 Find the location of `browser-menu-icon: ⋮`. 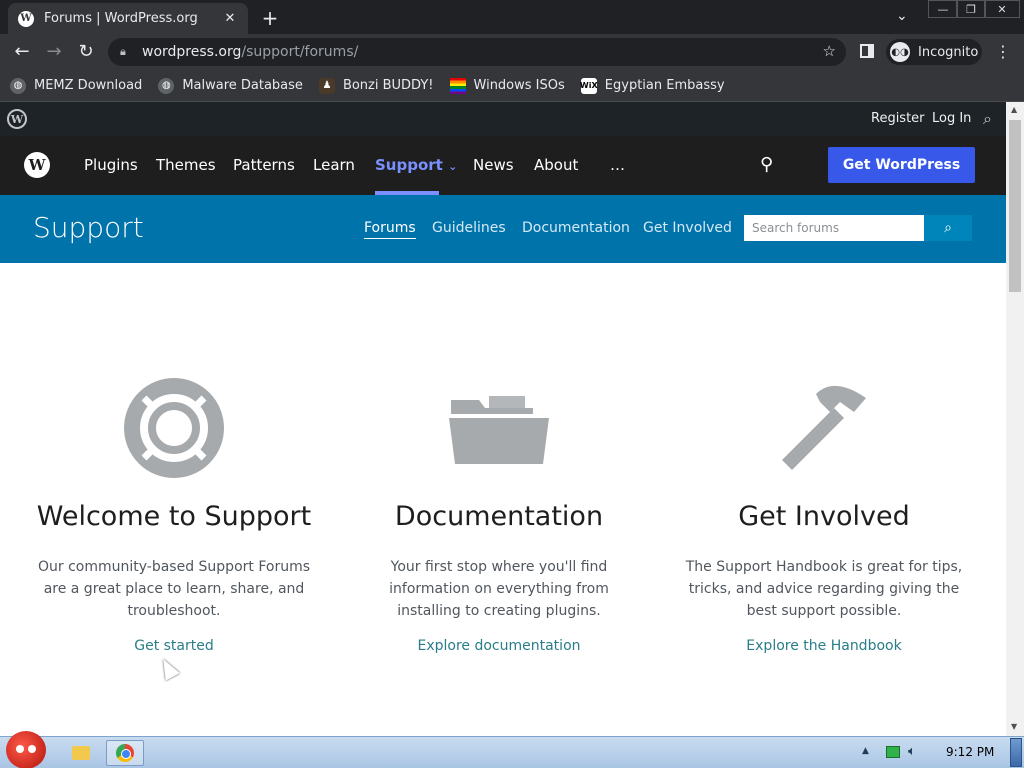

browser-menu-icon: ⋮ is located at coordinates (1003, 51).